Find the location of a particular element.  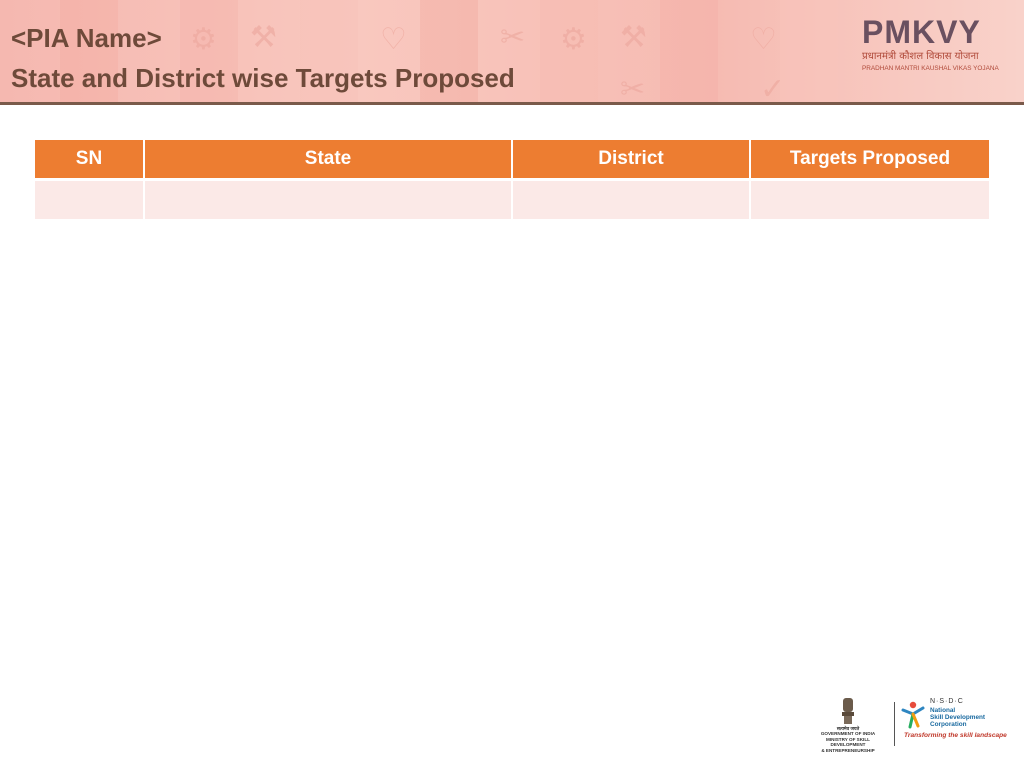

pmkvy-hindi-text: प्रधानमंत्री कौशल विकास योजना is located at coordinates (920, 56).